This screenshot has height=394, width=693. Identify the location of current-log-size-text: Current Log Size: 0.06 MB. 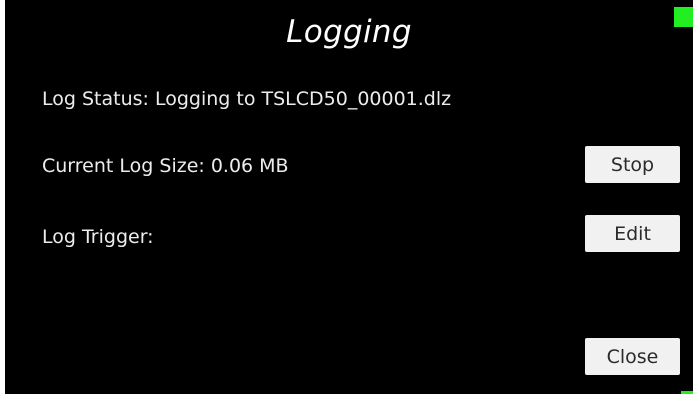
(165, 166).